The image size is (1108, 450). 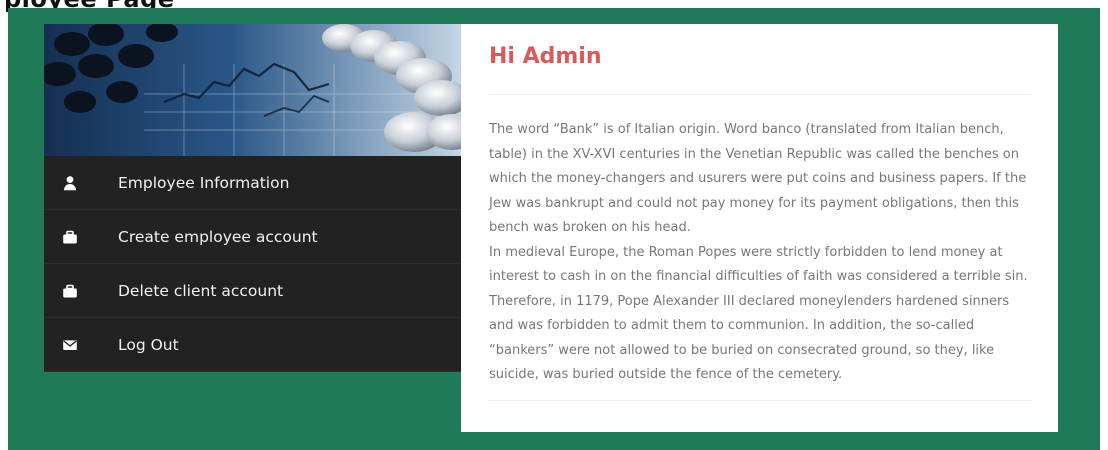 I want to click on user-icon, so click(x=70, y=183).